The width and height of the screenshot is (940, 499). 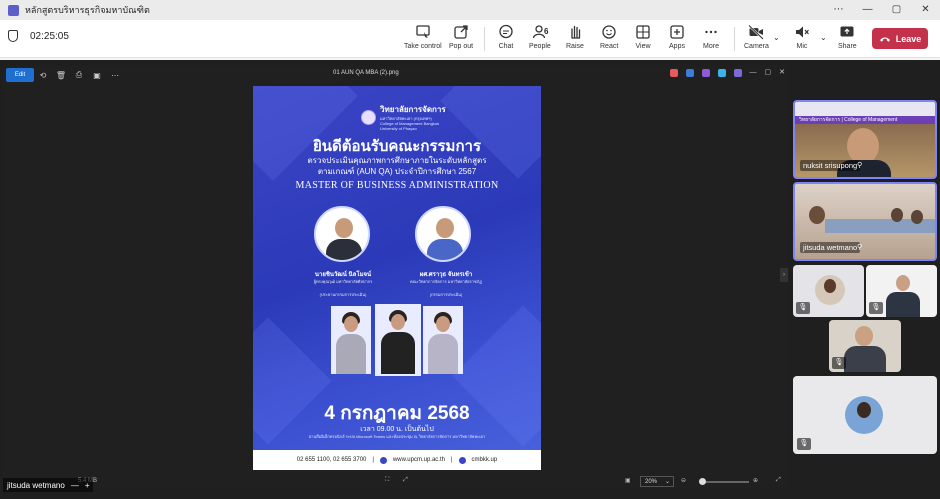 I want to click on mic-options-chevron-icon: ⌄, so click(x=823, y=37).